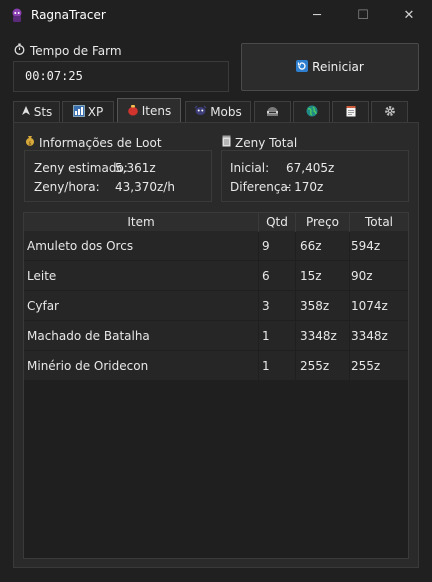 The height and width of the screenshot is (582, 432). I want to click on tab-globe, so click(311, 111).